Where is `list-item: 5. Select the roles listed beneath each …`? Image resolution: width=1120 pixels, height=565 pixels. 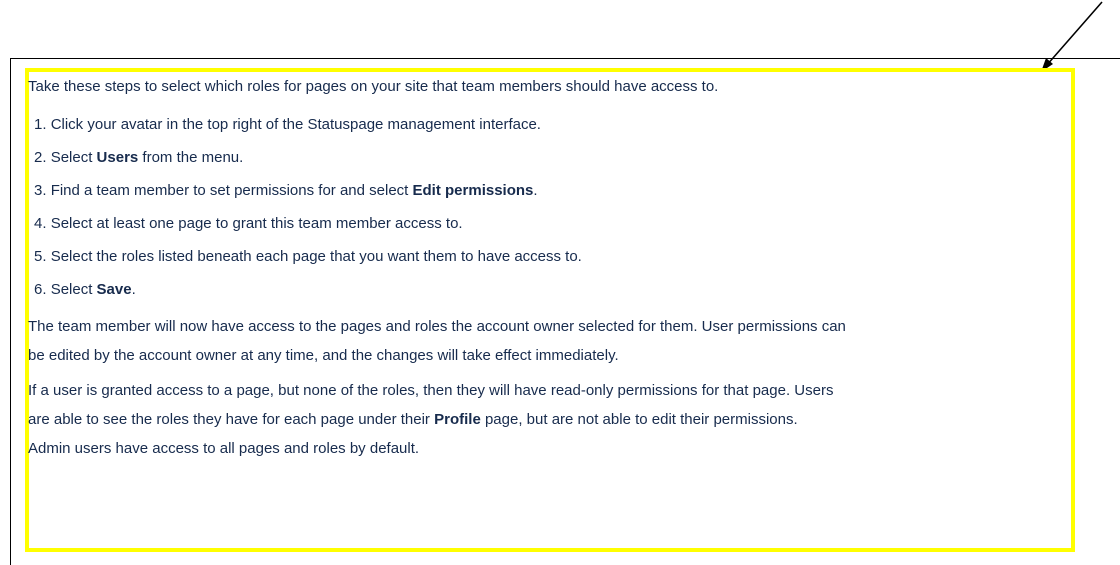
list-item: 5. Select the roles listed beneath each … is located at coordinates (551, 256).